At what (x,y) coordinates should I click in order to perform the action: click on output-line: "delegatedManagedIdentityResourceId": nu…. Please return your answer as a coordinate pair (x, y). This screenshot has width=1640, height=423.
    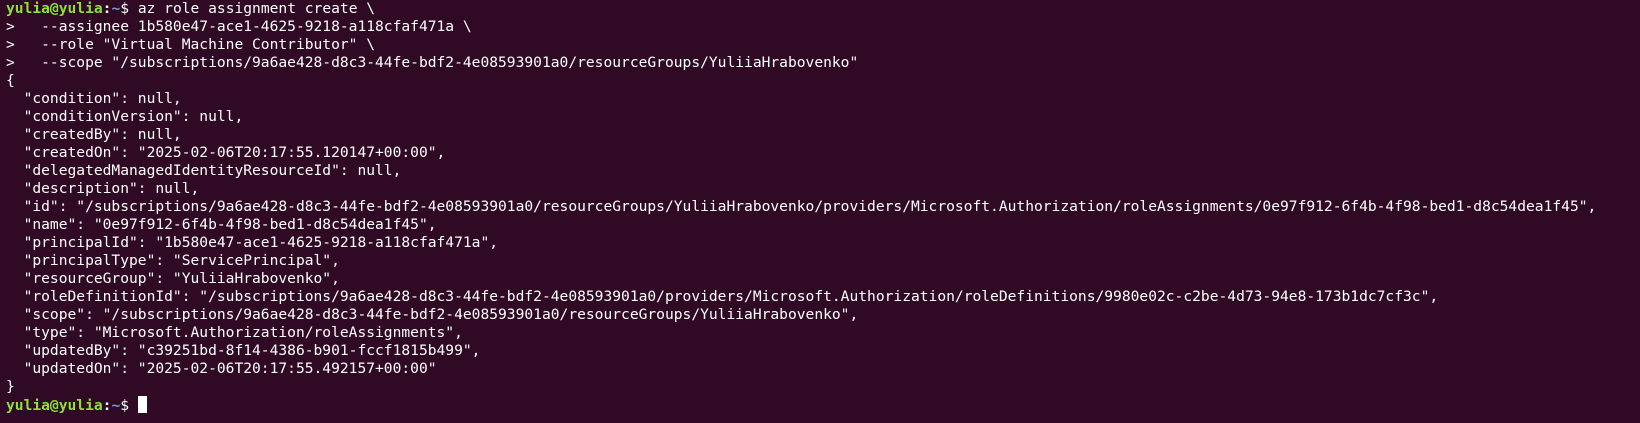
    Looking at the image, I should click on (204, 170).